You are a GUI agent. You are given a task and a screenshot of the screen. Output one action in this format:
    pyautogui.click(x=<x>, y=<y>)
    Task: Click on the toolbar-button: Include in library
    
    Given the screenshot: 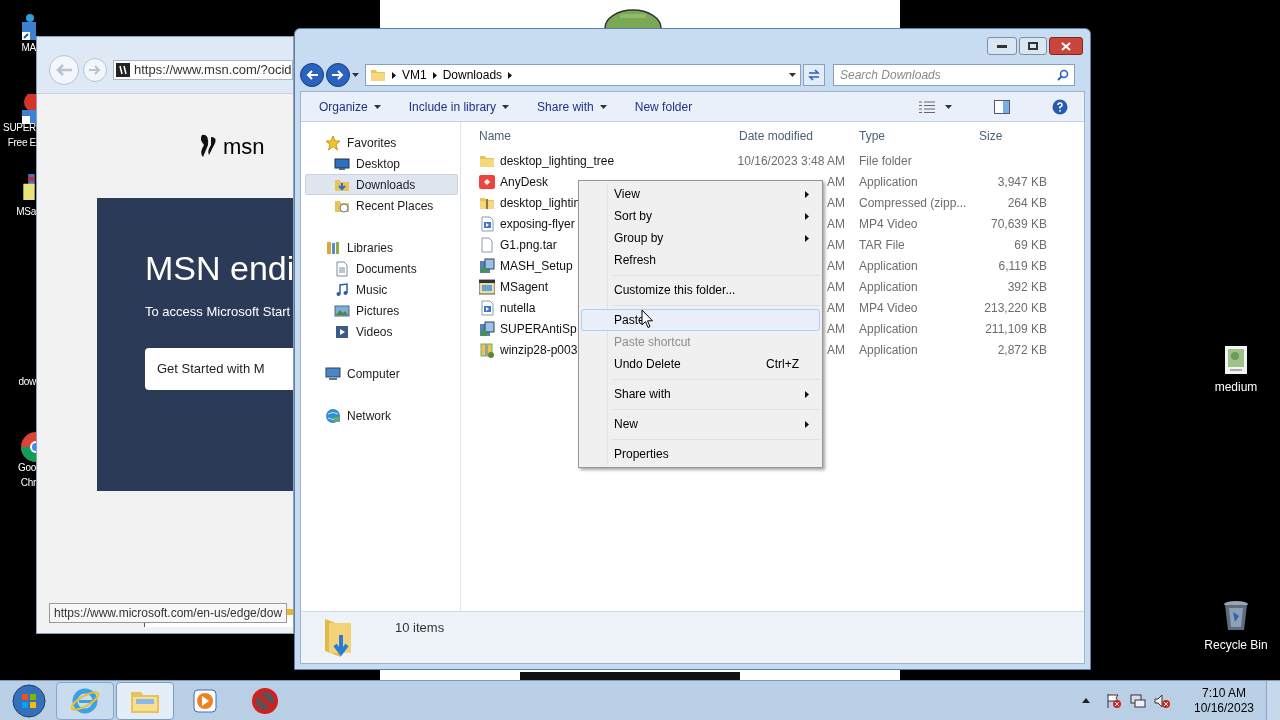 What is the action you would take?
    pyautogui.click(x=459, y=106)
    